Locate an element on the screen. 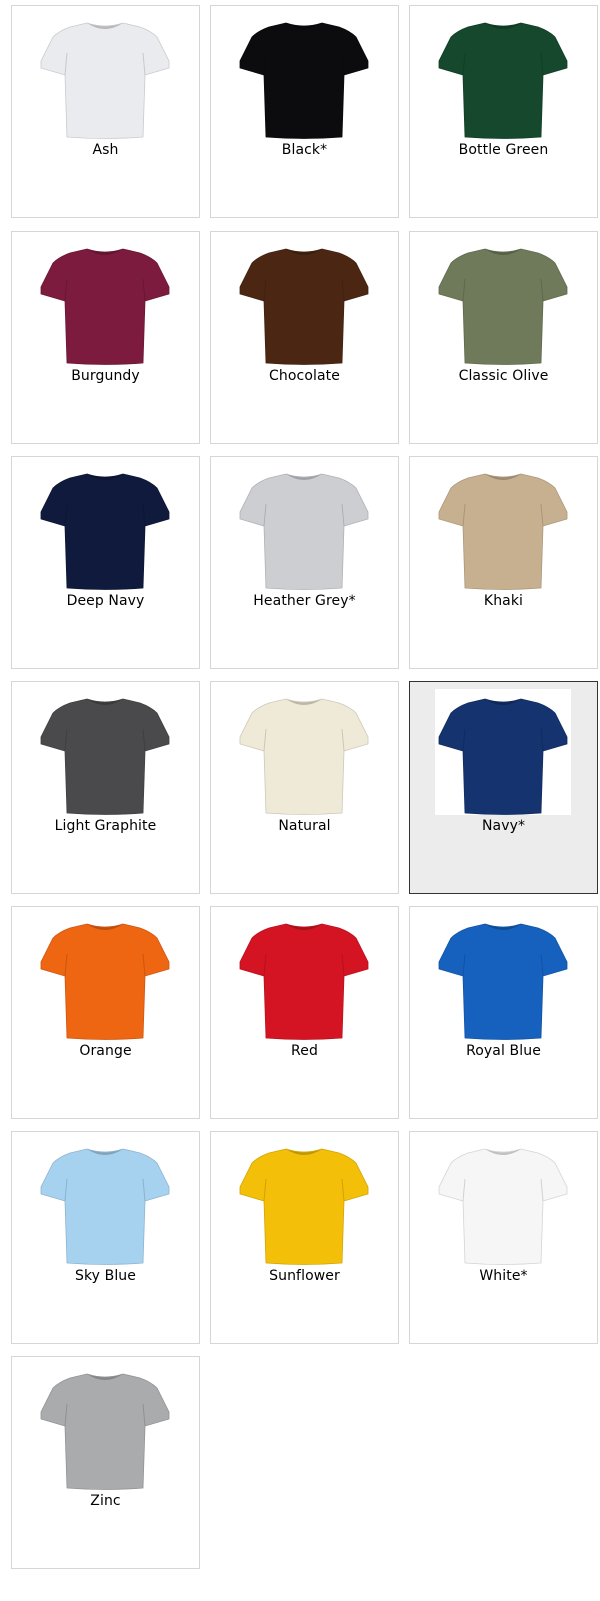 This screenshot has height=1601, width=600. color-swatch-burgundy: Burgundy is located at coordinates (105, 337).